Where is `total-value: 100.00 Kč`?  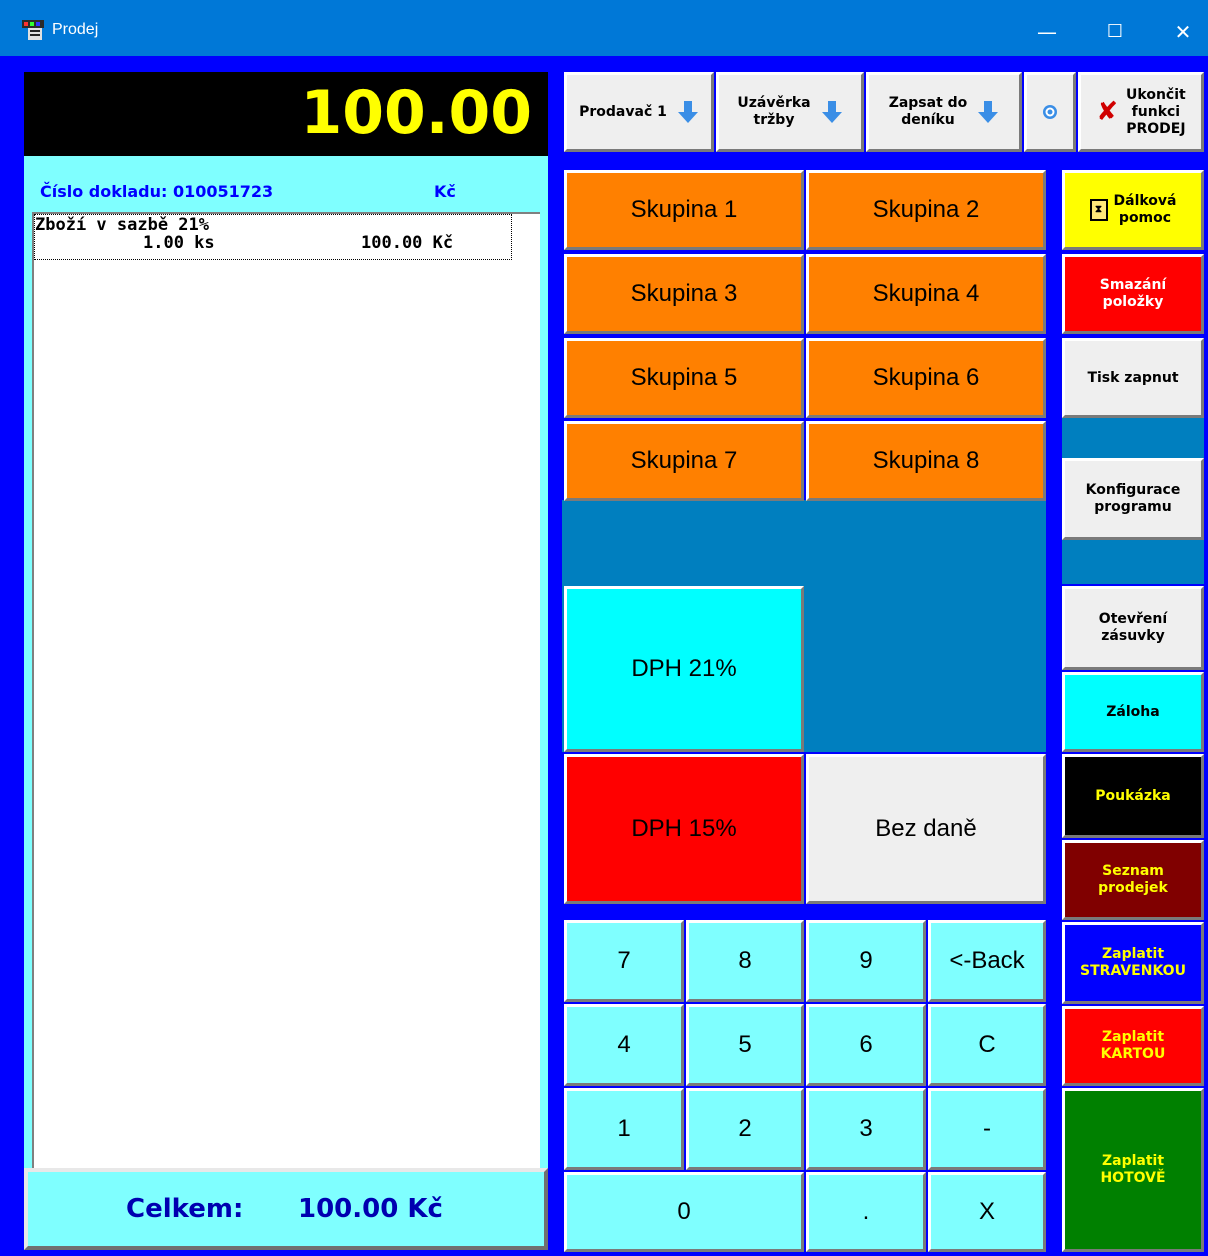 total-value: 100.00 Kč is located at coordinates (370, 1209).